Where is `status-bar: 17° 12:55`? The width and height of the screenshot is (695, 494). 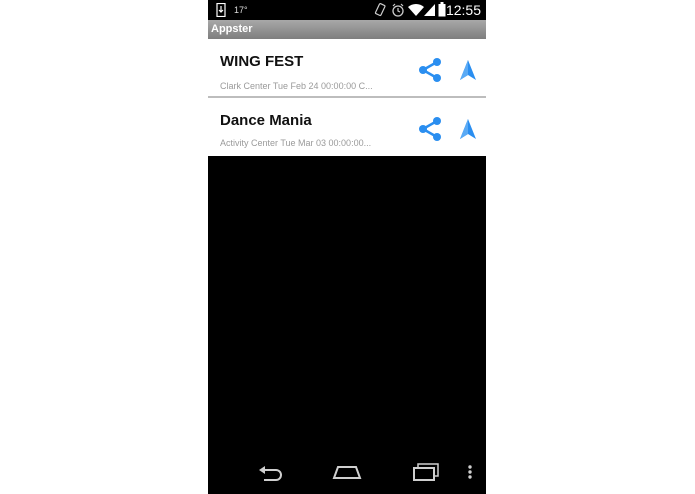 status-bar: 17° 12:55 is located at coordinates (347, 10).